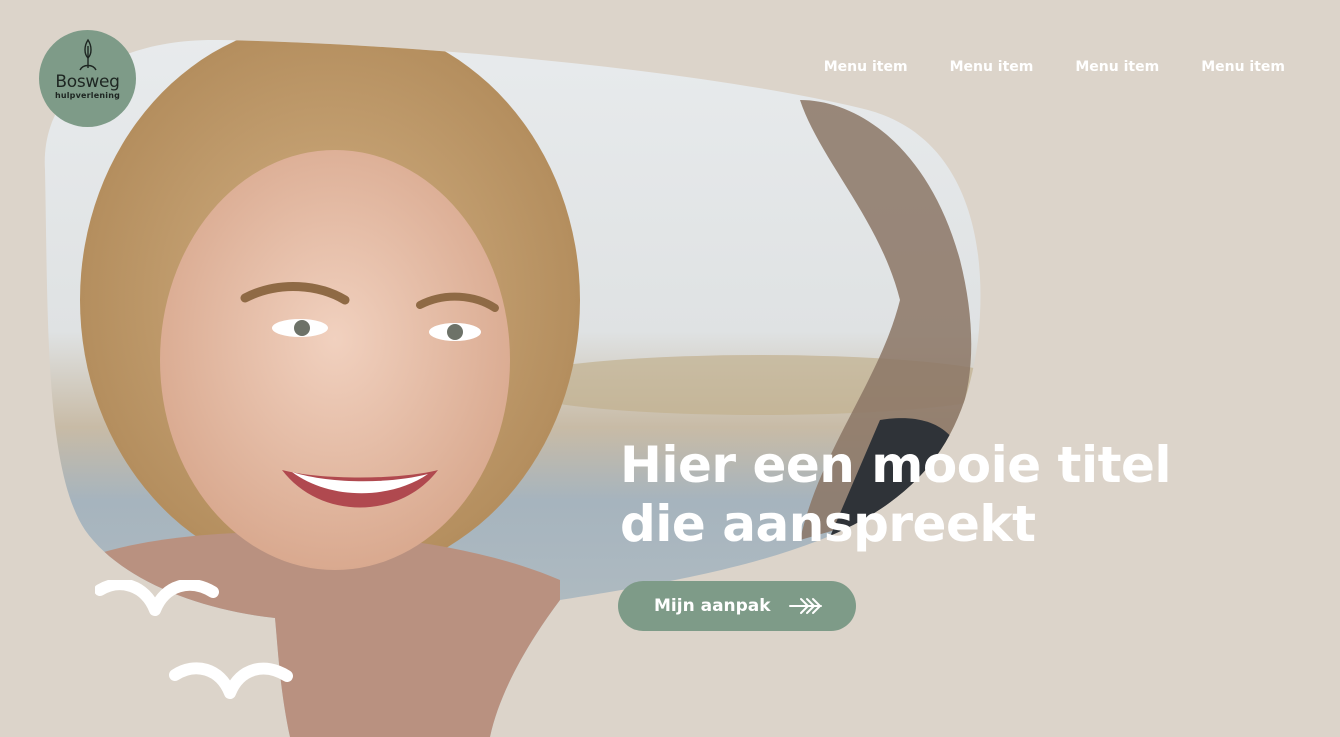  What do you see at coordinates (866, 67) in the screenshot?
I see `nav-menu-item-1: Menu item` at bounding box center [866, 67].